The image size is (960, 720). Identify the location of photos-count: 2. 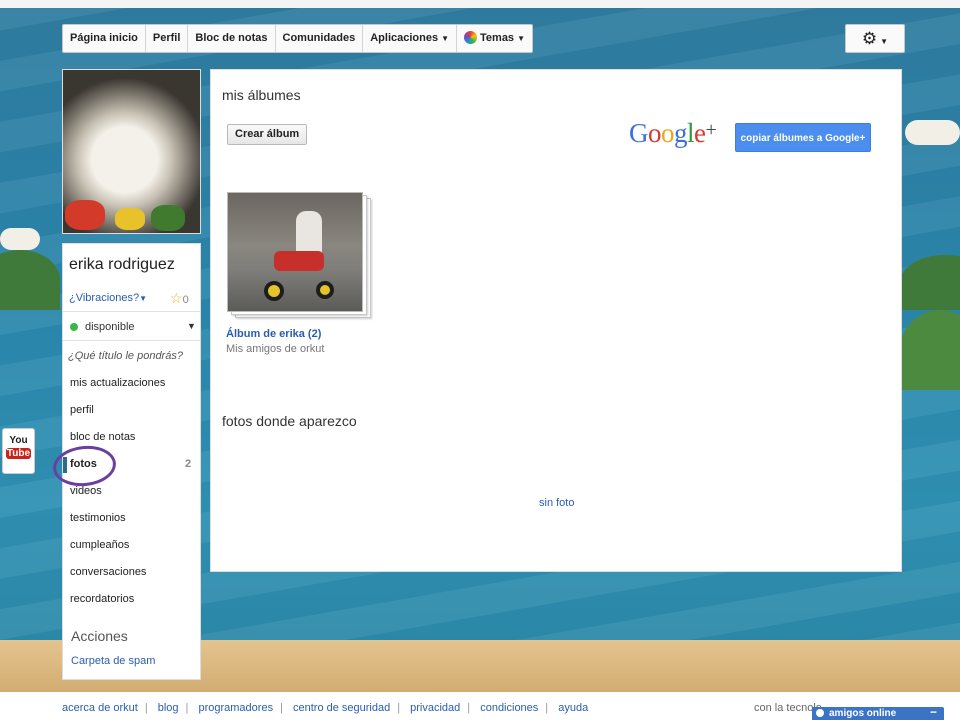
(188, 464).